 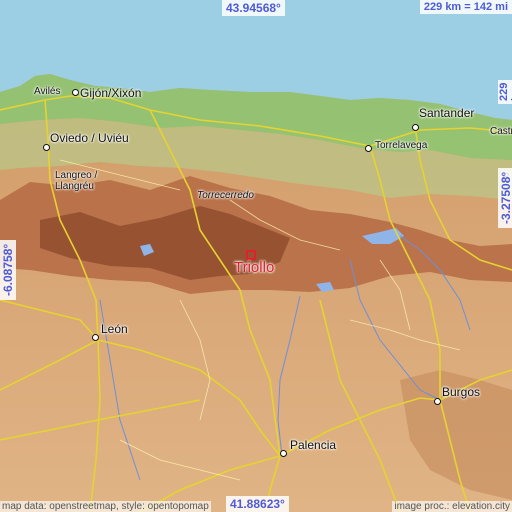 I want to click on city-label-aviles: Avilés, so click(x=47, y=91).